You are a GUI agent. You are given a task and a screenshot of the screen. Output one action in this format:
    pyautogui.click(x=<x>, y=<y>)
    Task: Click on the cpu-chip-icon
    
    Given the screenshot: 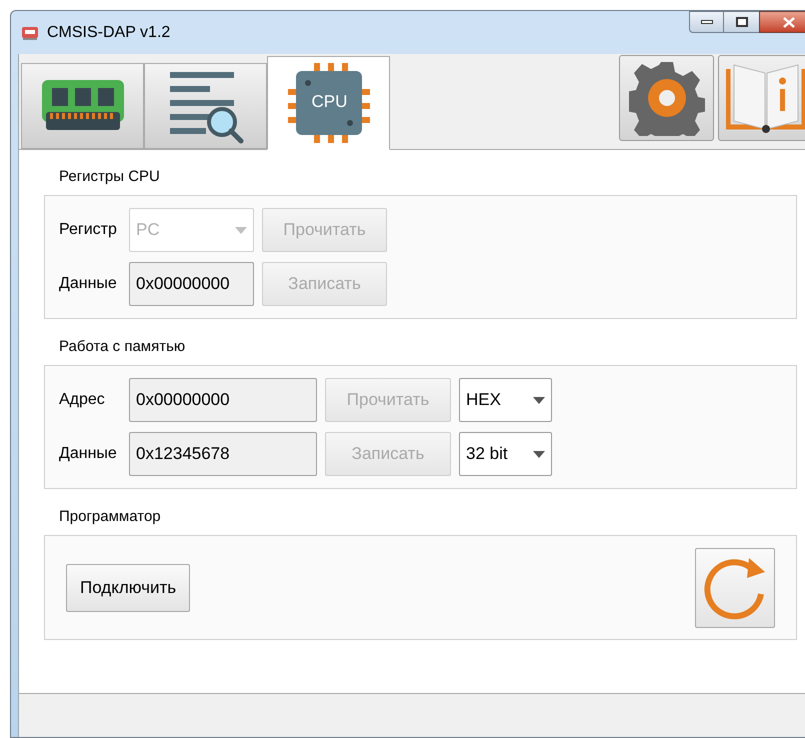 What is the action you would take?
    pyautogui.click(x=329, y=103)
    